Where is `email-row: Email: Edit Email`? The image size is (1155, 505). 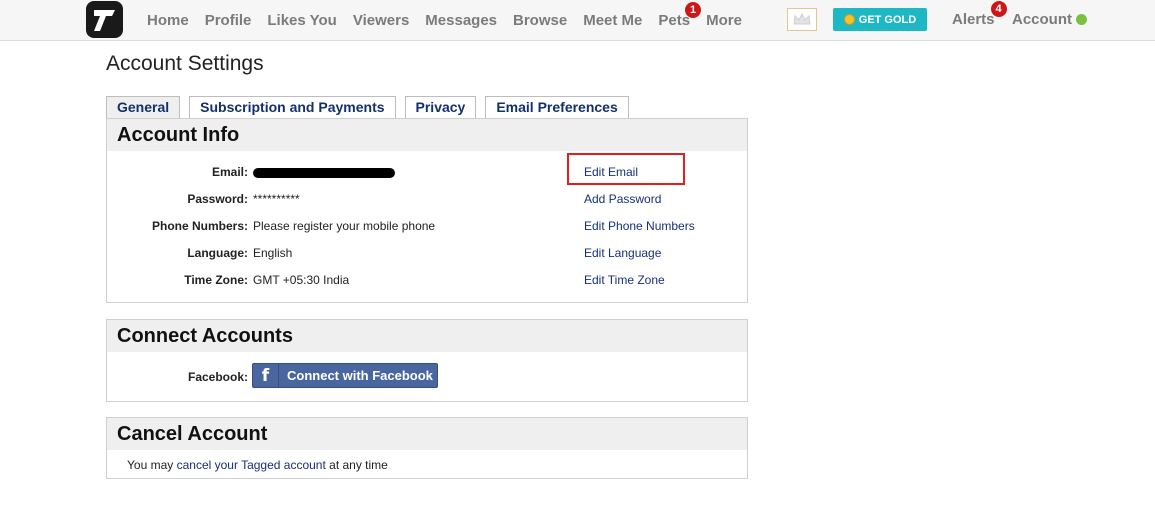 email-row: Email: Edit Email is located at coordinates (427, 175).